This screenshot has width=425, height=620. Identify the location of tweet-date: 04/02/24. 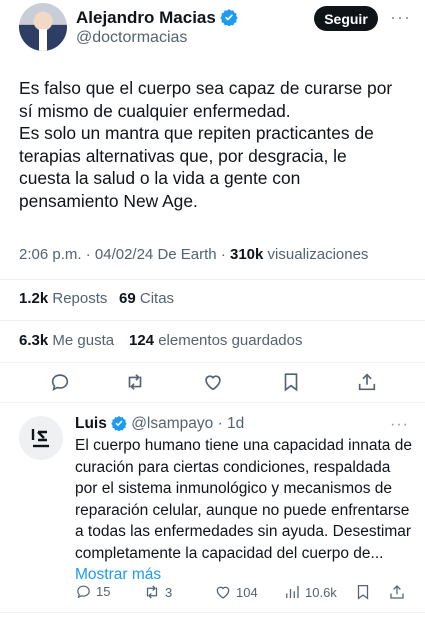
(124, 254).